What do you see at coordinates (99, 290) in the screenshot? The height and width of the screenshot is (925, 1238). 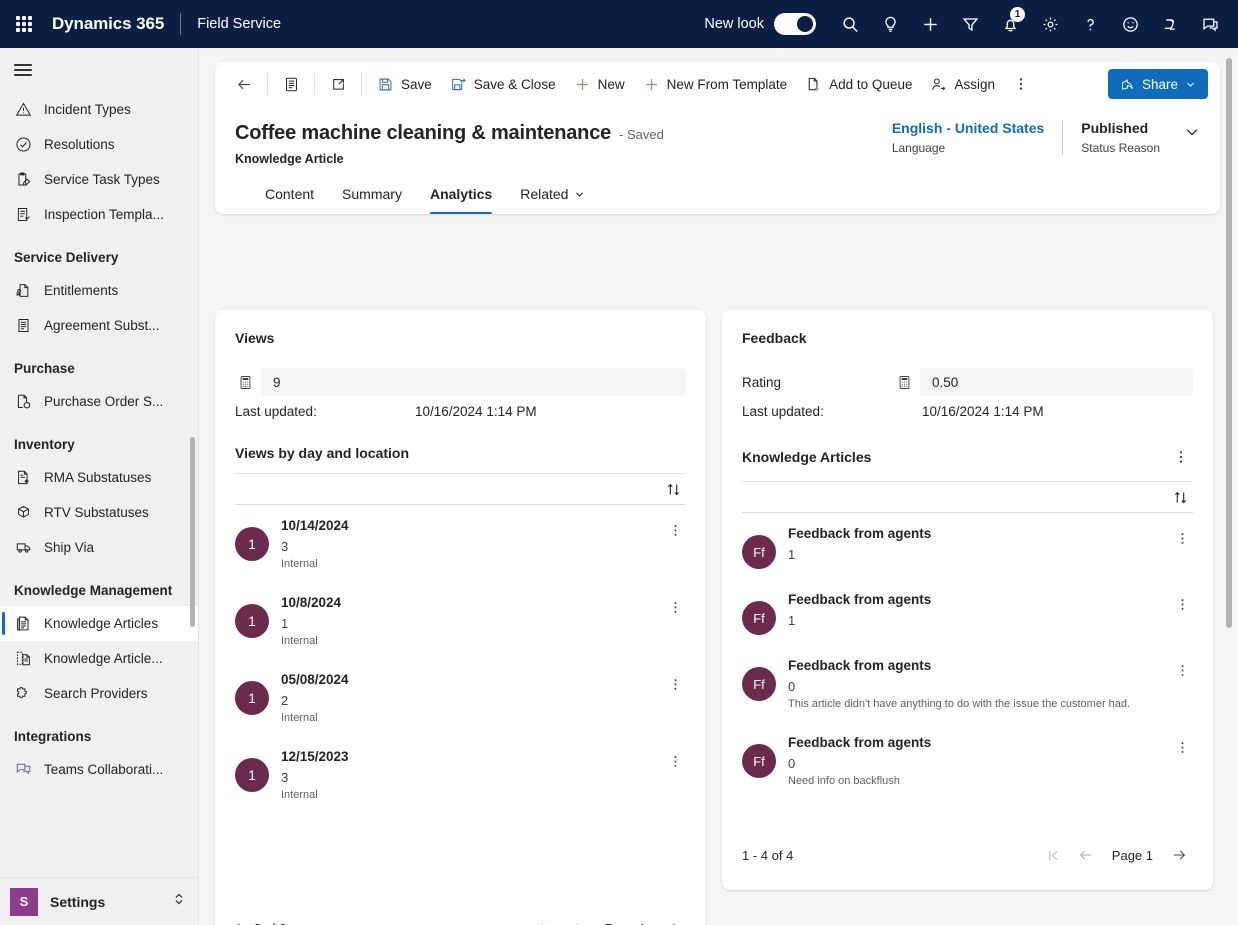 I see `sidebar-item-entitlements: Entitlements` at bounding box center [99, 290].